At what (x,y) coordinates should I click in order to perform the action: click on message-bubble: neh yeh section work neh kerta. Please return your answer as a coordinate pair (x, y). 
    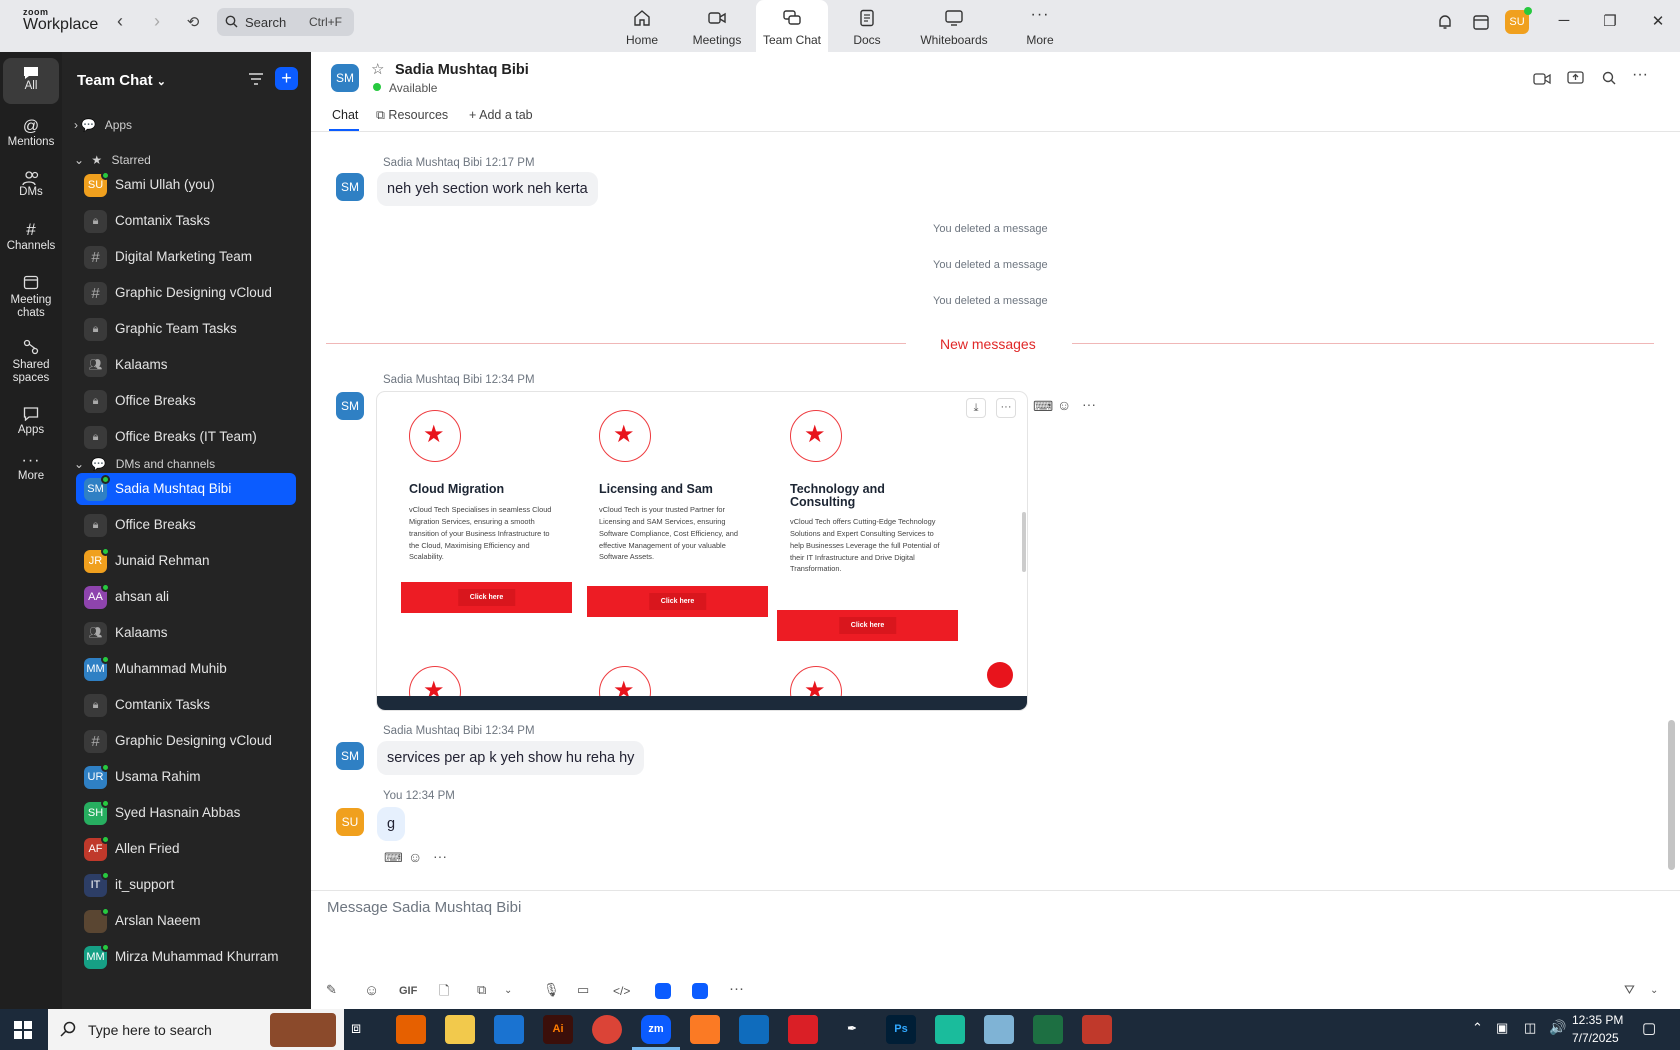
    Looking at the image, I should click on (487, 189).